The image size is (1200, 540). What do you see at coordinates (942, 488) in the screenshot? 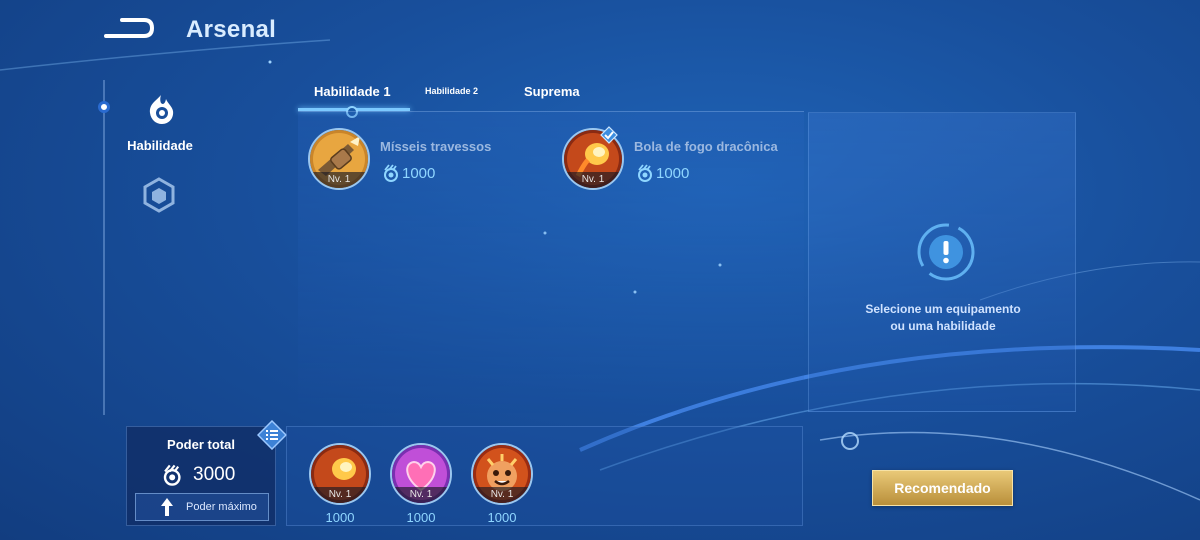
I see `recommended-button: Recomendado` at bounding box center [942, 488].